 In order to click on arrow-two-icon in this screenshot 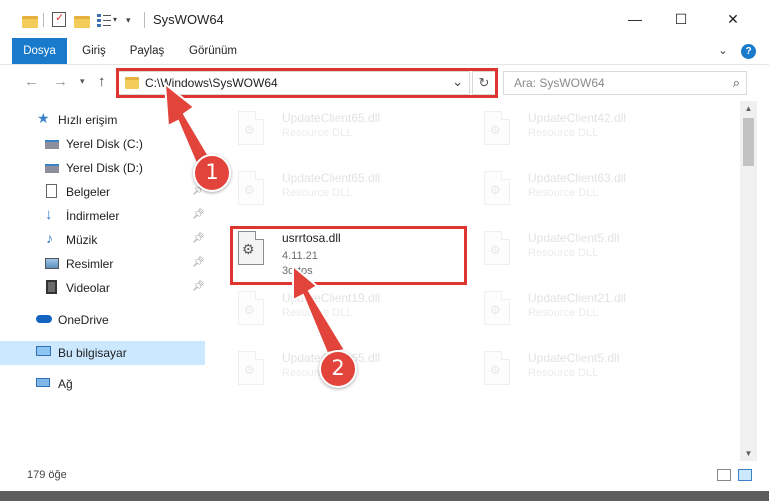, I will do `click(319, 309)`.